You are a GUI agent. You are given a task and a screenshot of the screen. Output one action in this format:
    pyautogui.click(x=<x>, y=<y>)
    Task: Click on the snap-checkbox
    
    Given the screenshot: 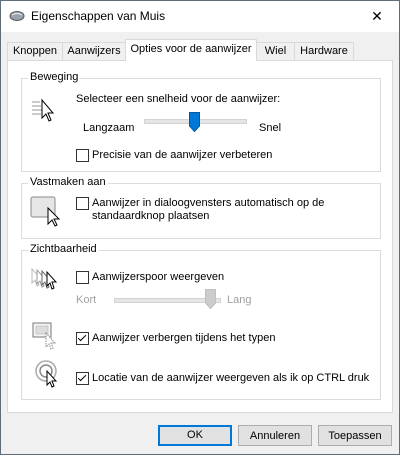 What is the action you would take?
    pyautogui.click(x=82, y=203)
    